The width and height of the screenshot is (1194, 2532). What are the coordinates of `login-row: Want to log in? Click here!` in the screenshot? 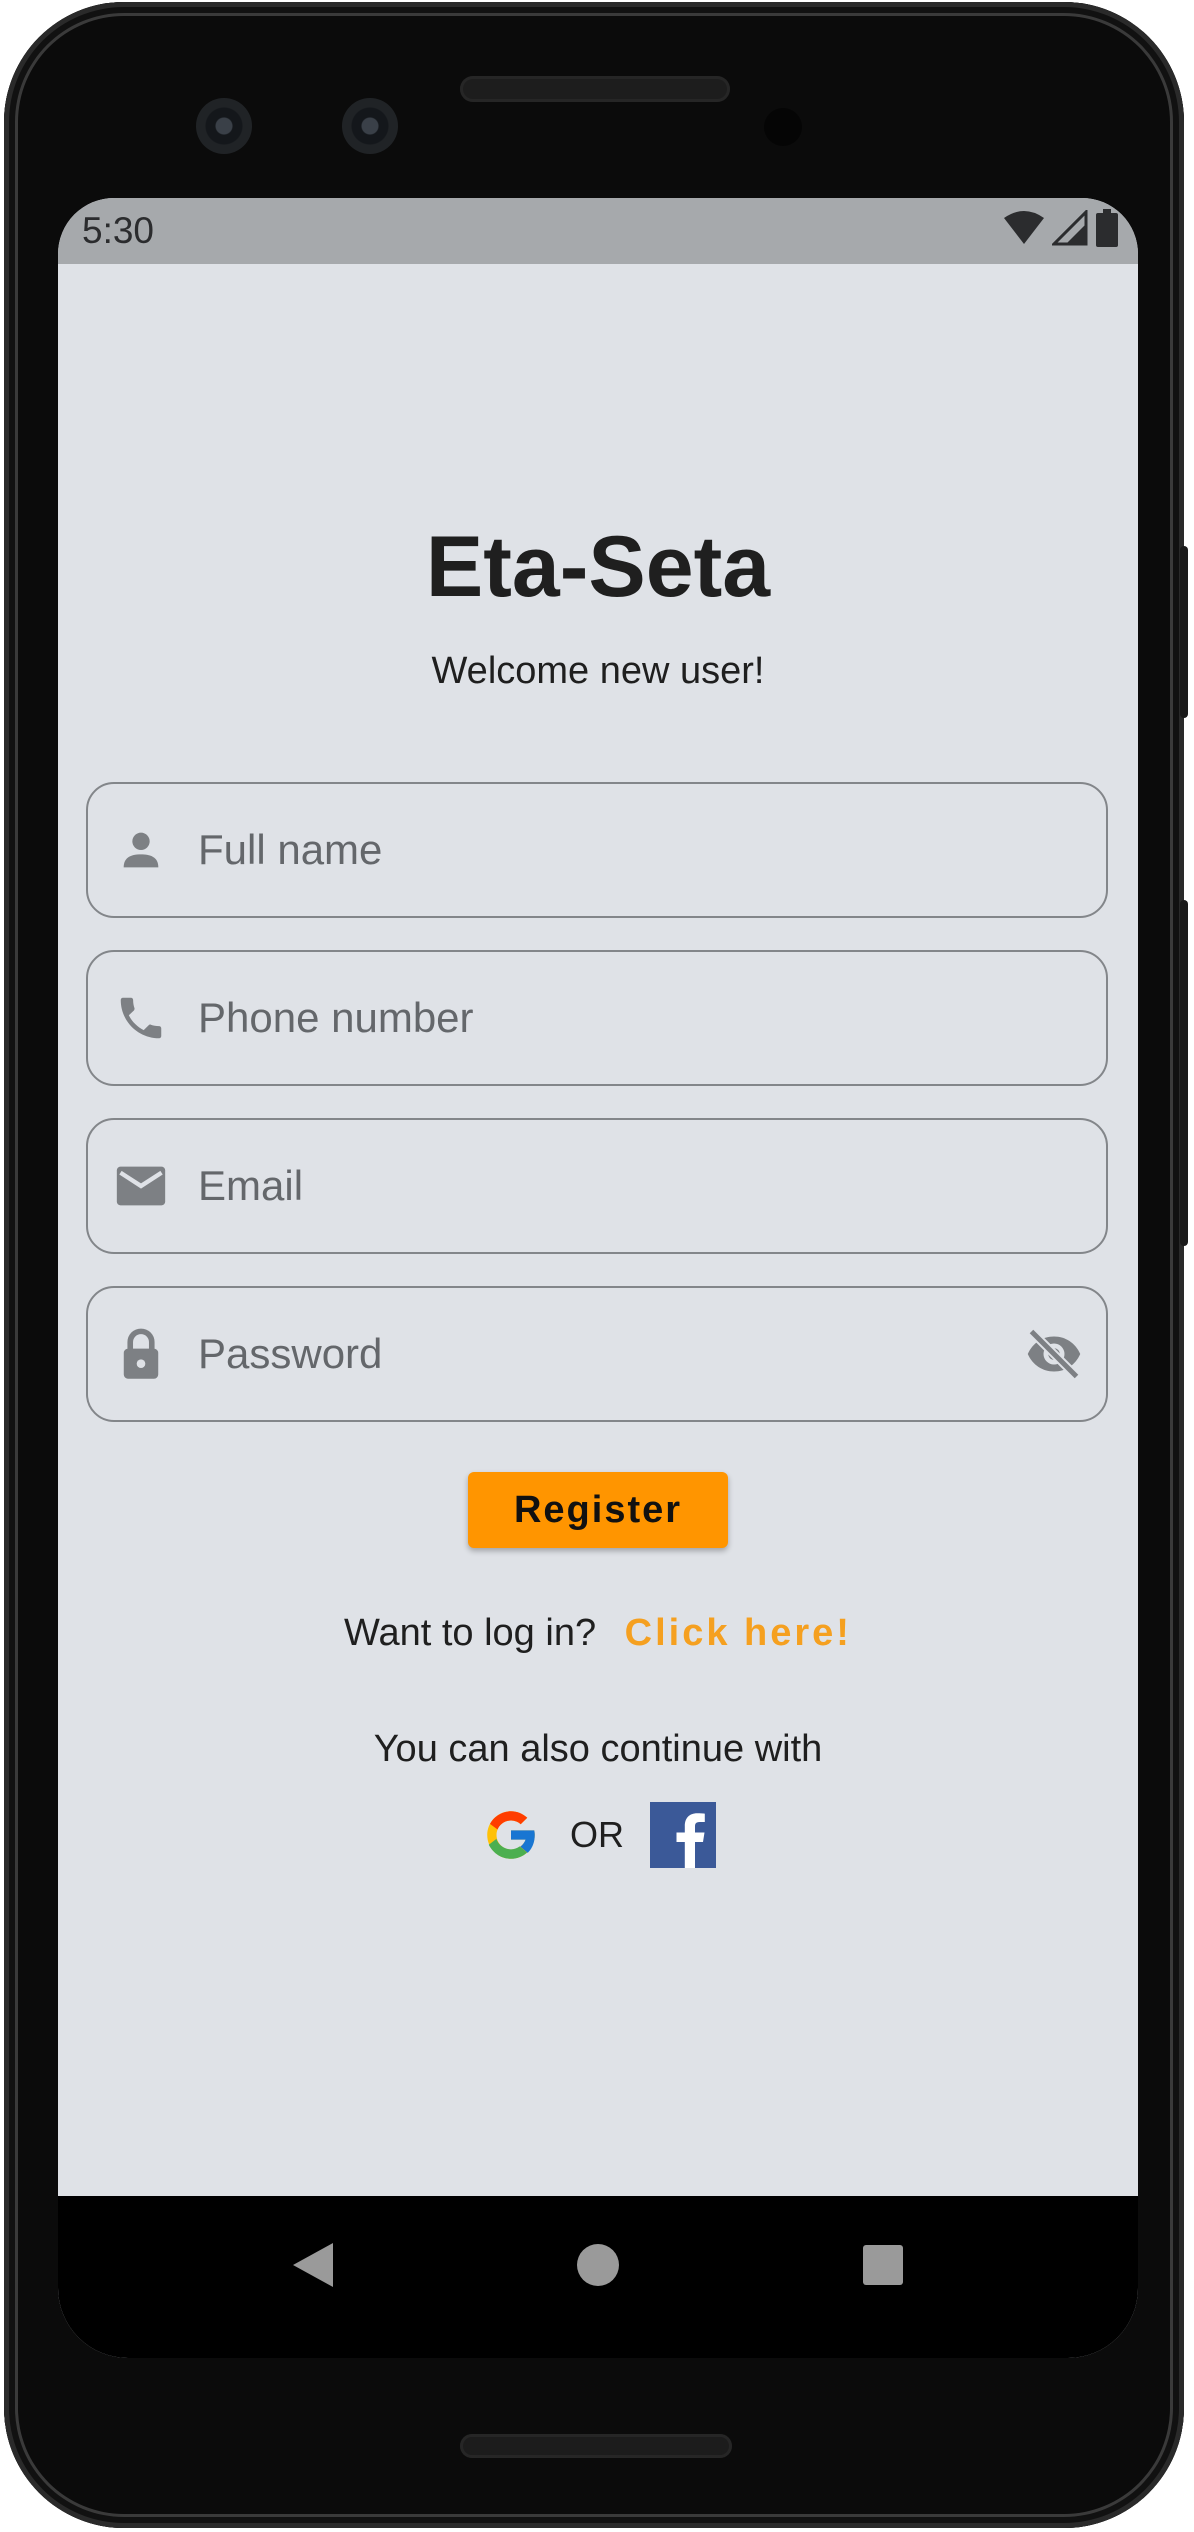 It's located at (598, 1633).